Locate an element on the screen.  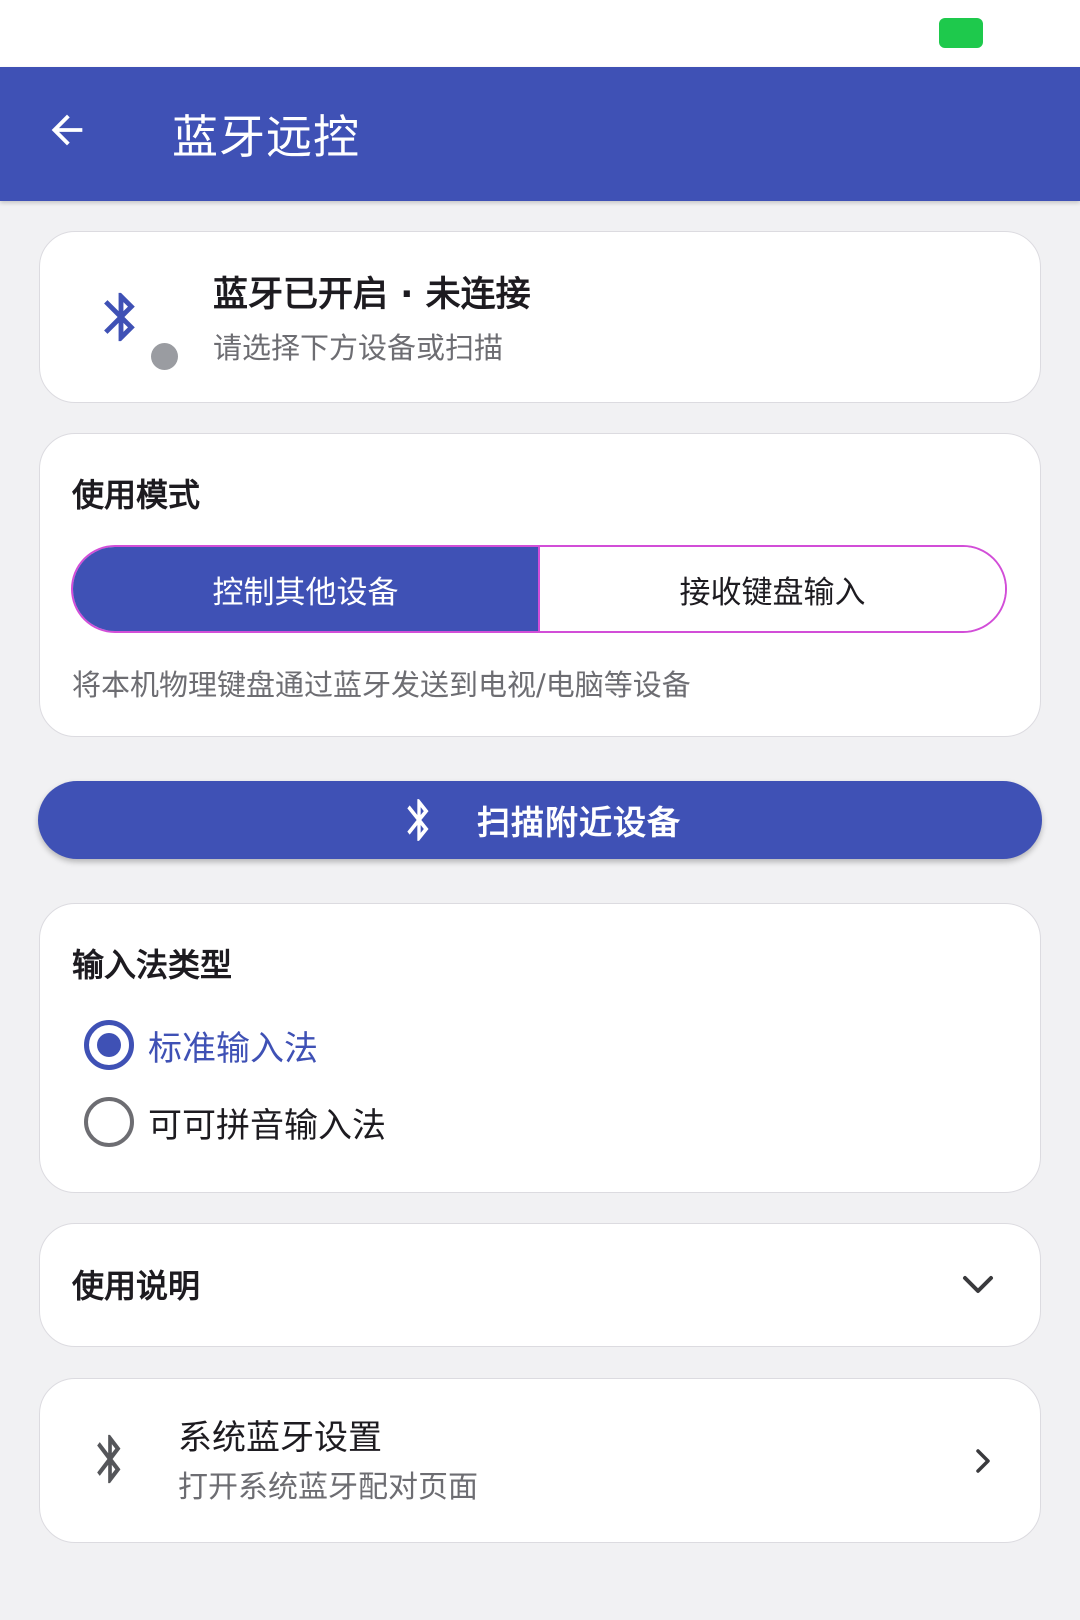
battery-icon is located at coordinates (961, 33).